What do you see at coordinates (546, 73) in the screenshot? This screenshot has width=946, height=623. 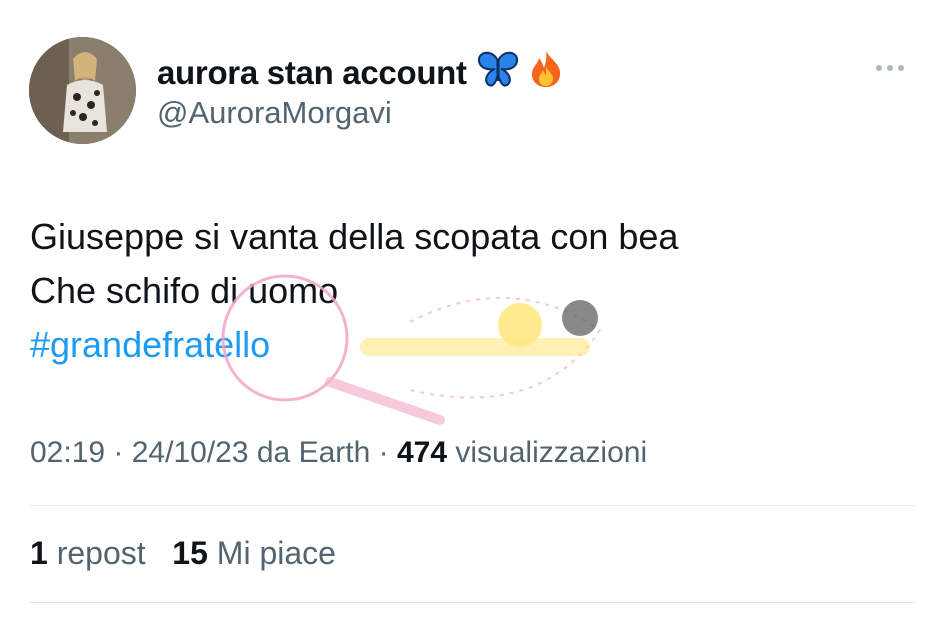 I see `fire-icon` at bounding box center [546, 73].